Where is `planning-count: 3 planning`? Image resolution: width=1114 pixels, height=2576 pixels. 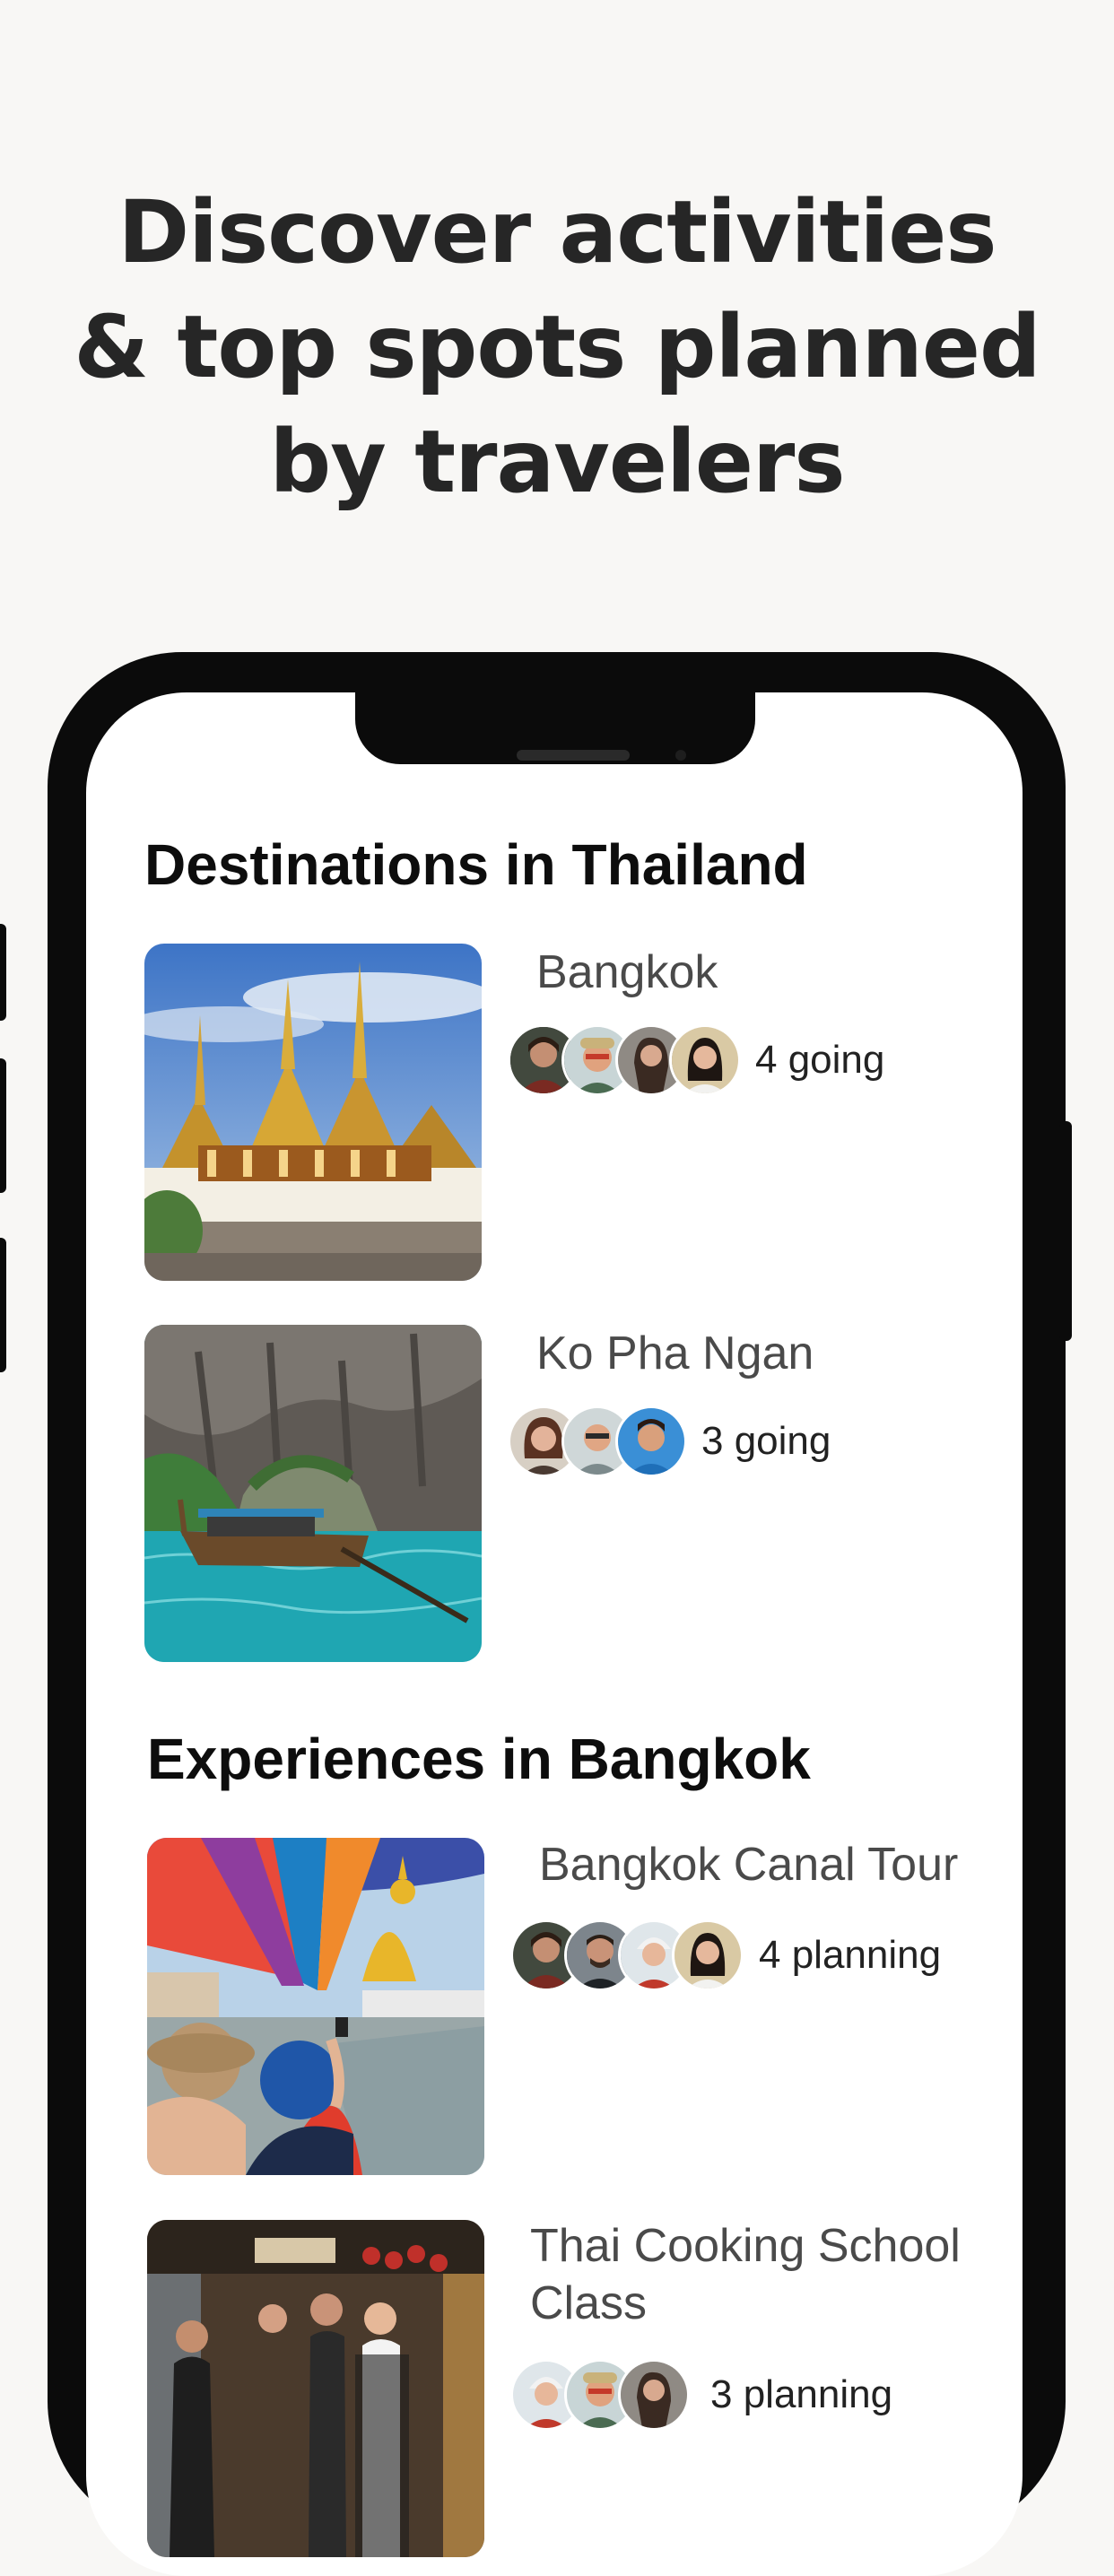 planning-count: 3 planning is located at coordinates (801, 2394).